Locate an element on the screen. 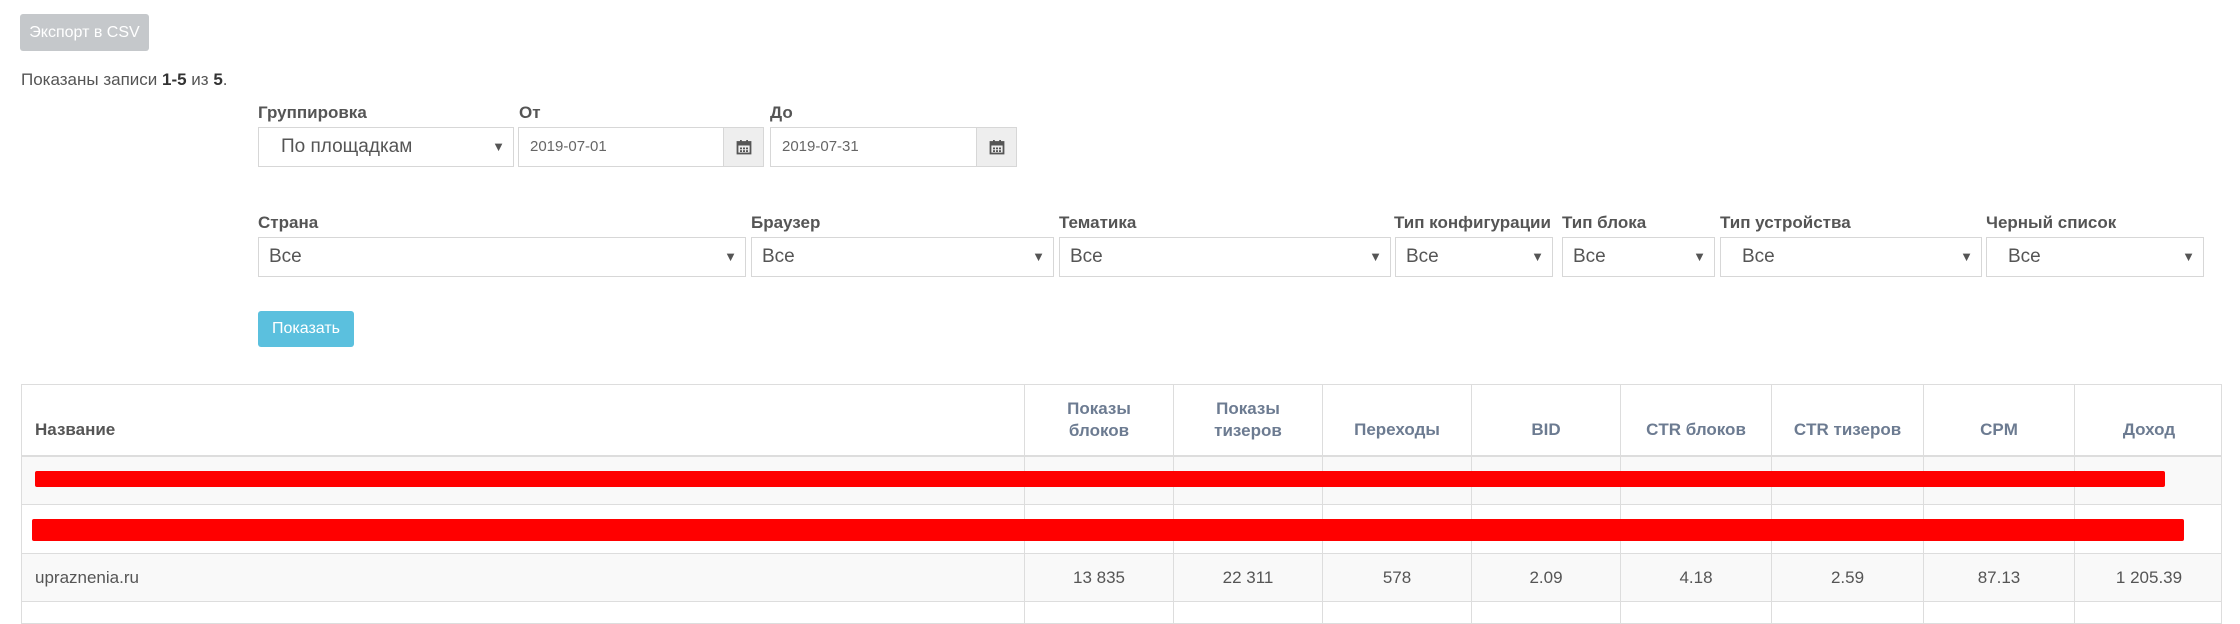  block-type-value: Все is located at coordinates (1589, 256).